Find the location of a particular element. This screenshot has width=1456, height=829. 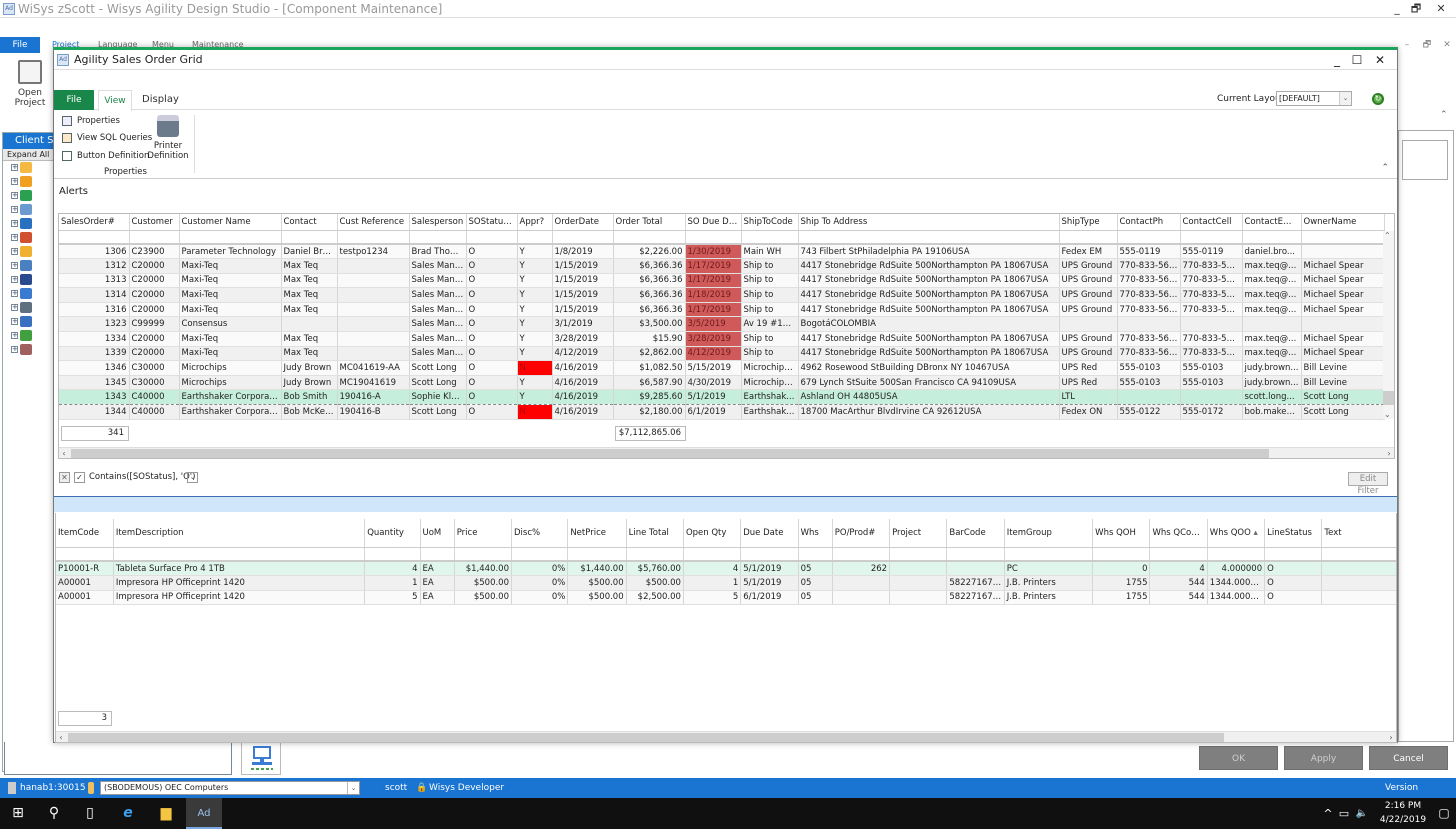

column-header-disc: Disc% is located at coordinates (540, 533).